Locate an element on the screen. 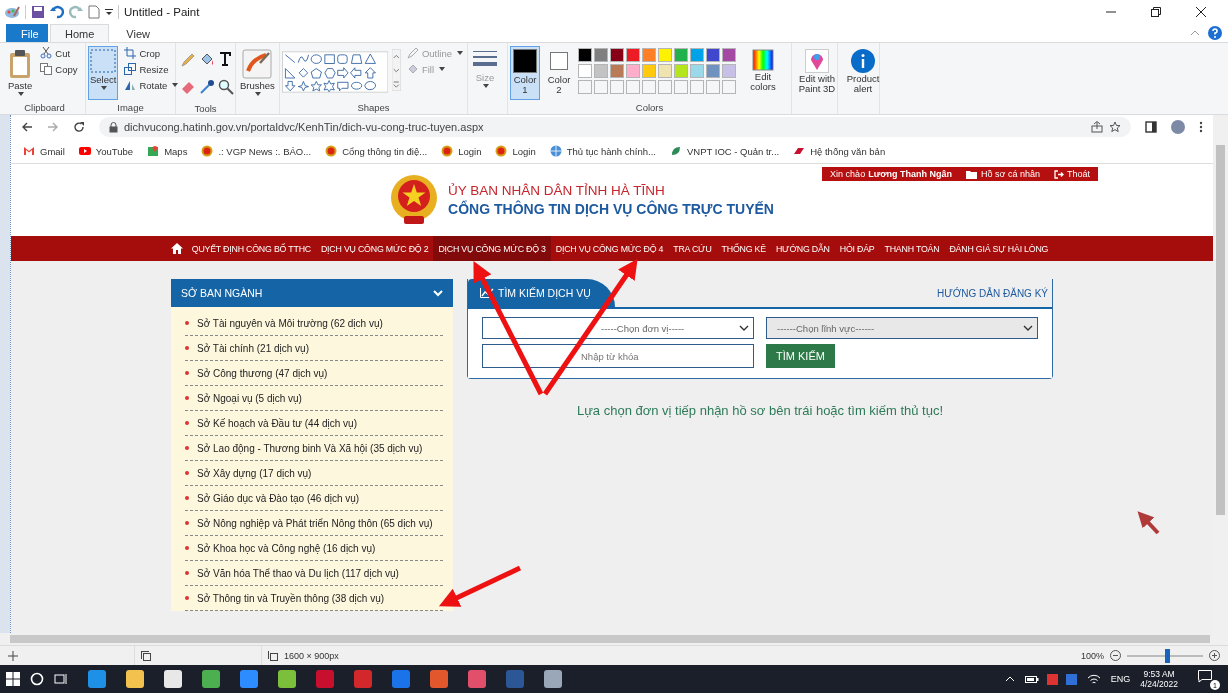 The height and width of the screenshot is (693, 1228). zoom-in-icon is located at coordinates (1214, 655).